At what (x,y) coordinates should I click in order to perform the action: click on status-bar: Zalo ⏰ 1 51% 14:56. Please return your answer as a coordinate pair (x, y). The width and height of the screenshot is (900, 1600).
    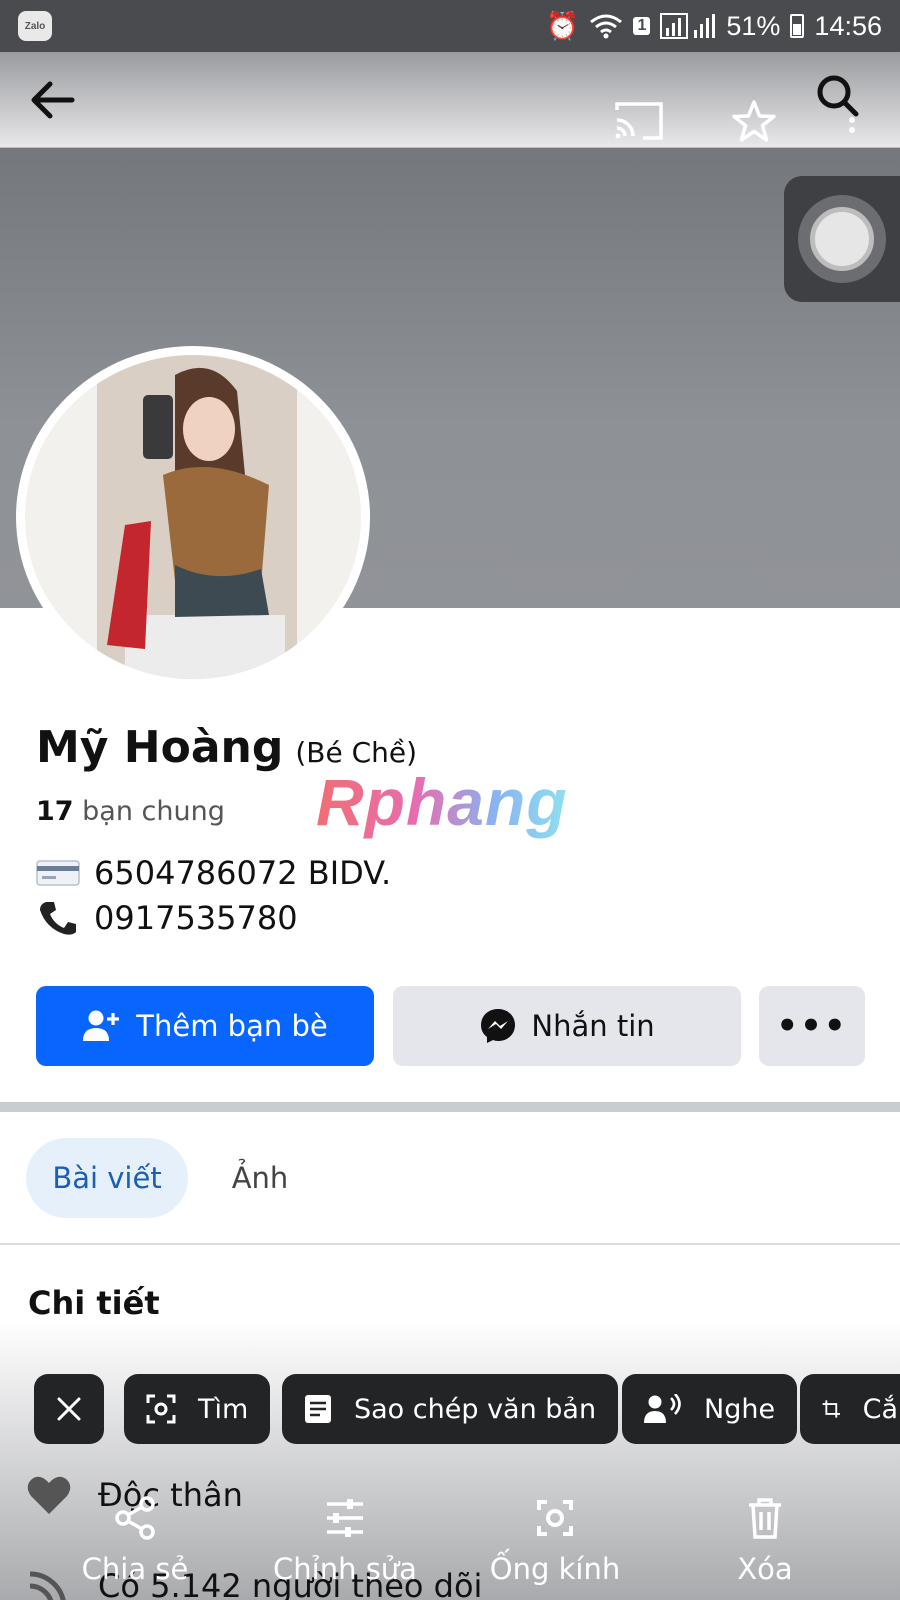
    Looking at the image, I should click on (450, 26).